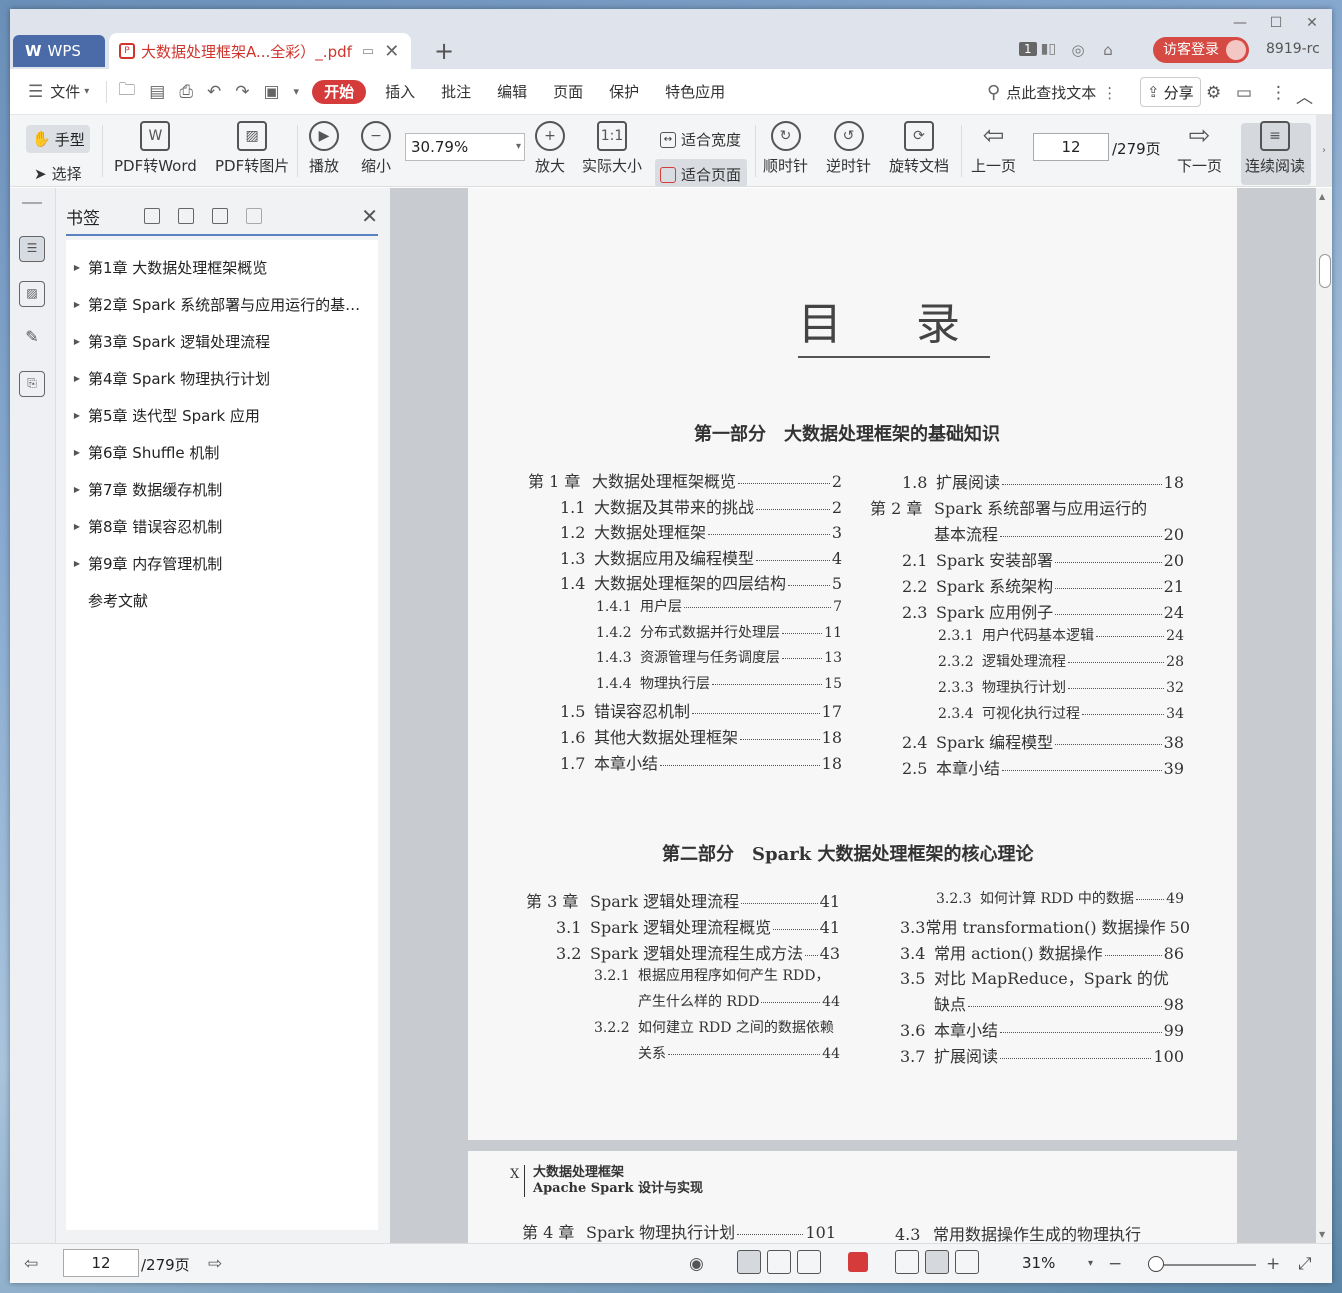  What do you see at coordinates (1199, 148) in the screenshot?
I see `next-page-button: ⇨ 下一页` at bounding box center [1199, 148].